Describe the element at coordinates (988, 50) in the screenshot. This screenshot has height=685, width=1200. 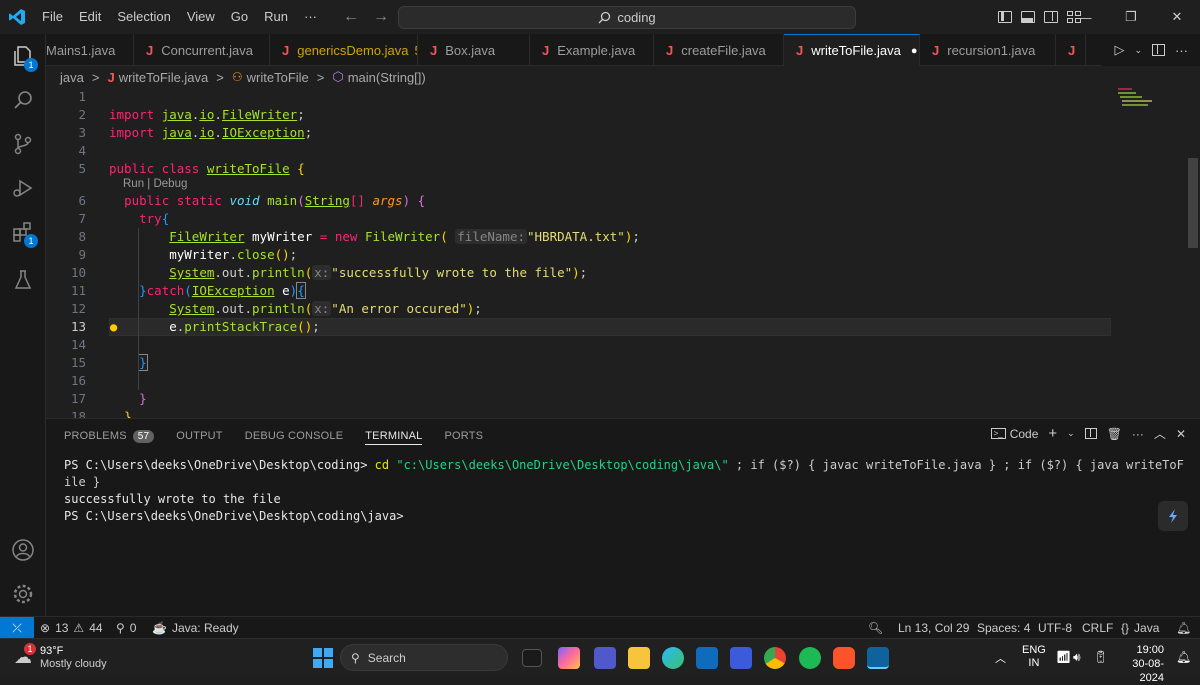
I see `tab-recursion1: Jrecursion1.java` at that location.